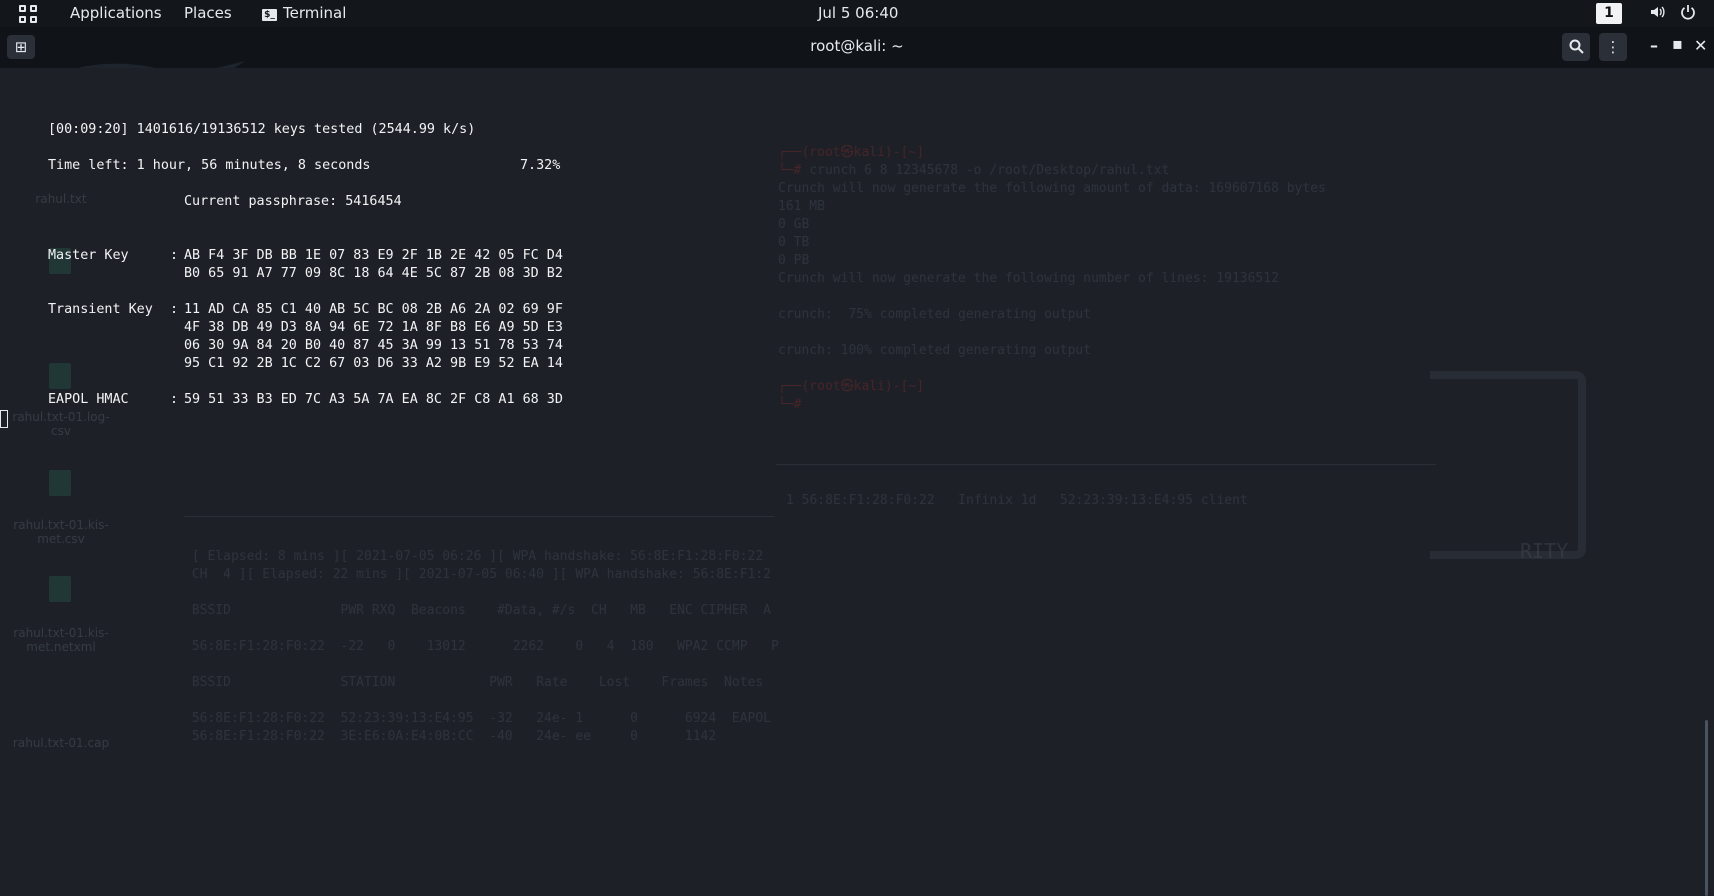 This screenshot has width=1714, height=896. Describe the element at coordinates (208, 13) in the screenshot. I see `places-menu: Places` at that location.